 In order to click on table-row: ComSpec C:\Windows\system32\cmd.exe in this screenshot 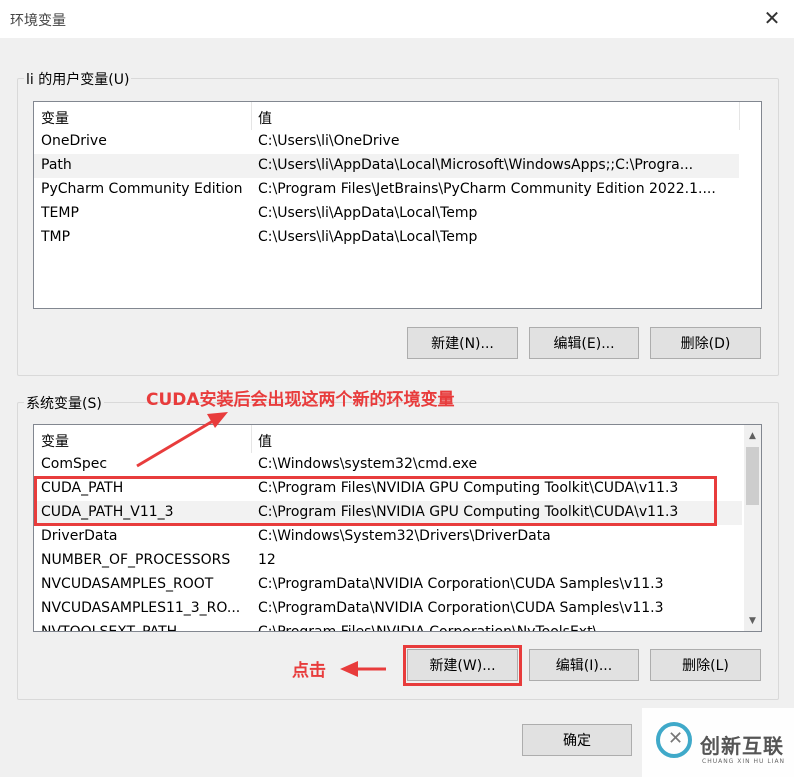, I will do `click(388, 465)`.